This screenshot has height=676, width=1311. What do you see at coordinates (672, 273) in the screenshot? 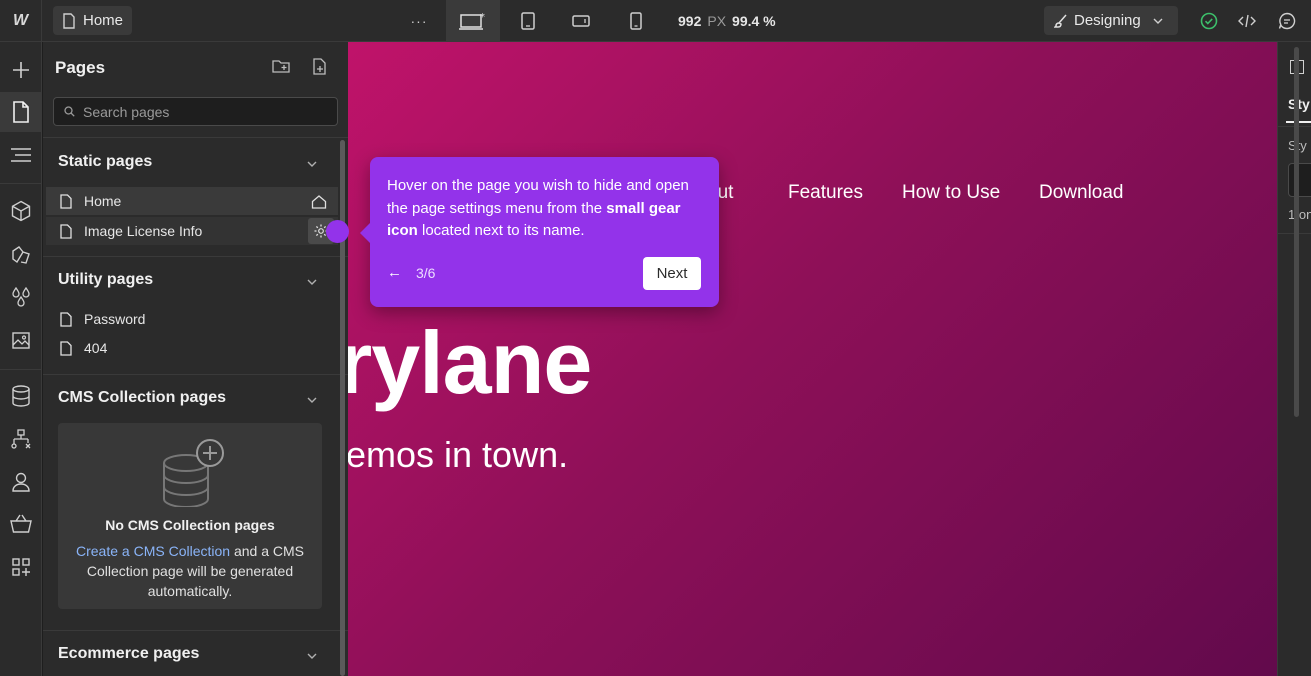
I see `next-button: Next` at bounding box center [672, 273].